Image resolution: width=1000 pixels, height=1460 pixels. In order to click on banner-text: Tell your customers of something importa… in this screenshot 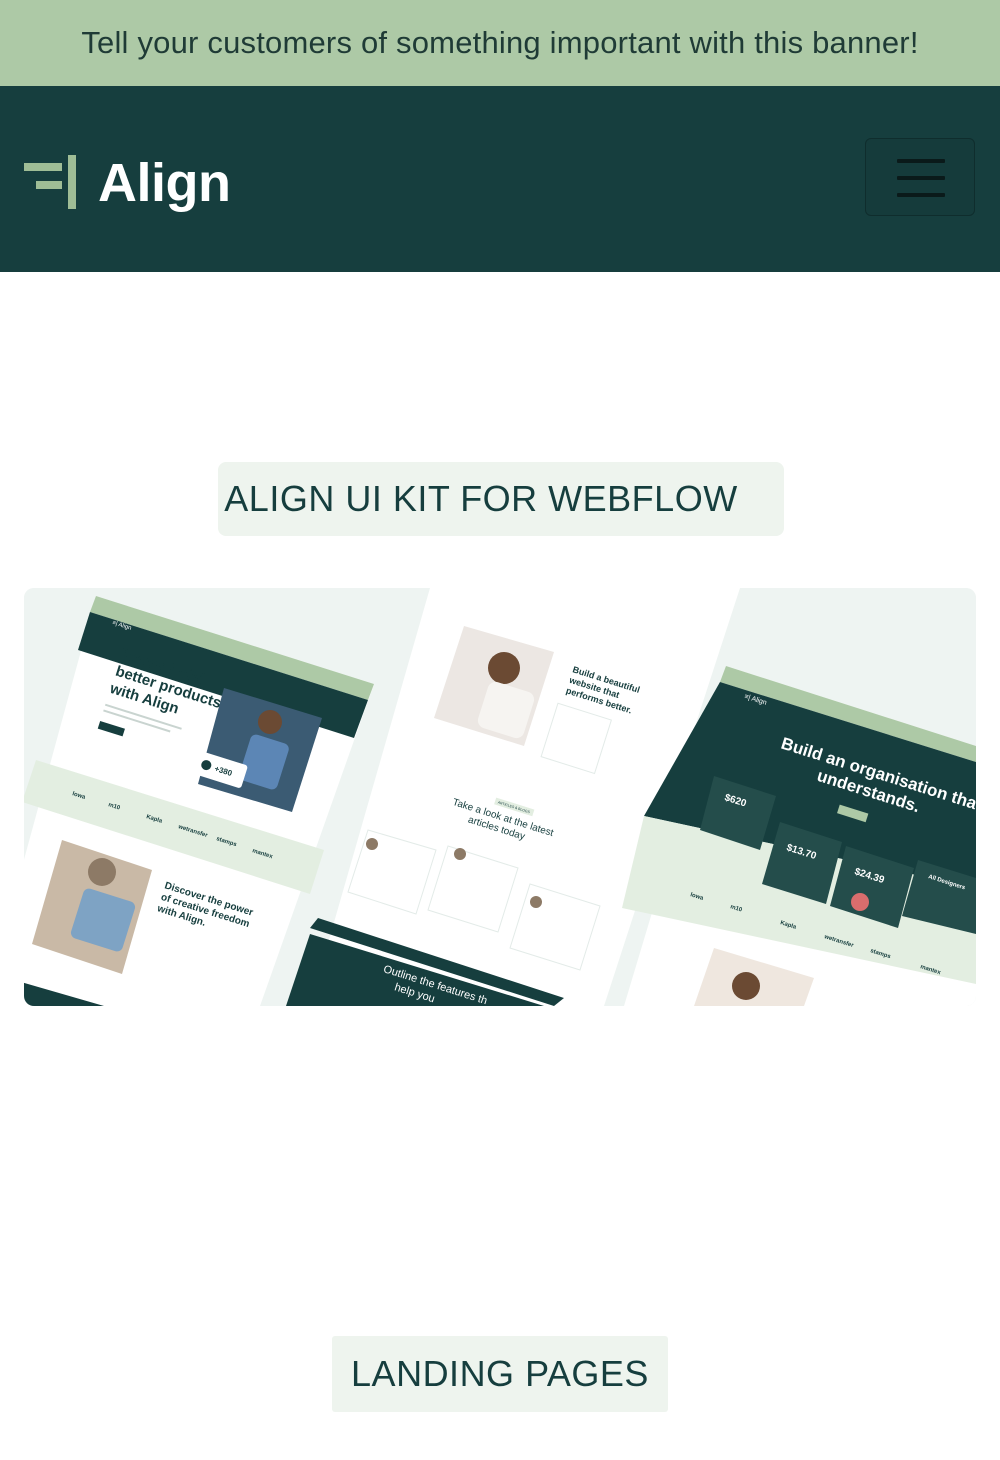, I will do `click(500, 42)`.